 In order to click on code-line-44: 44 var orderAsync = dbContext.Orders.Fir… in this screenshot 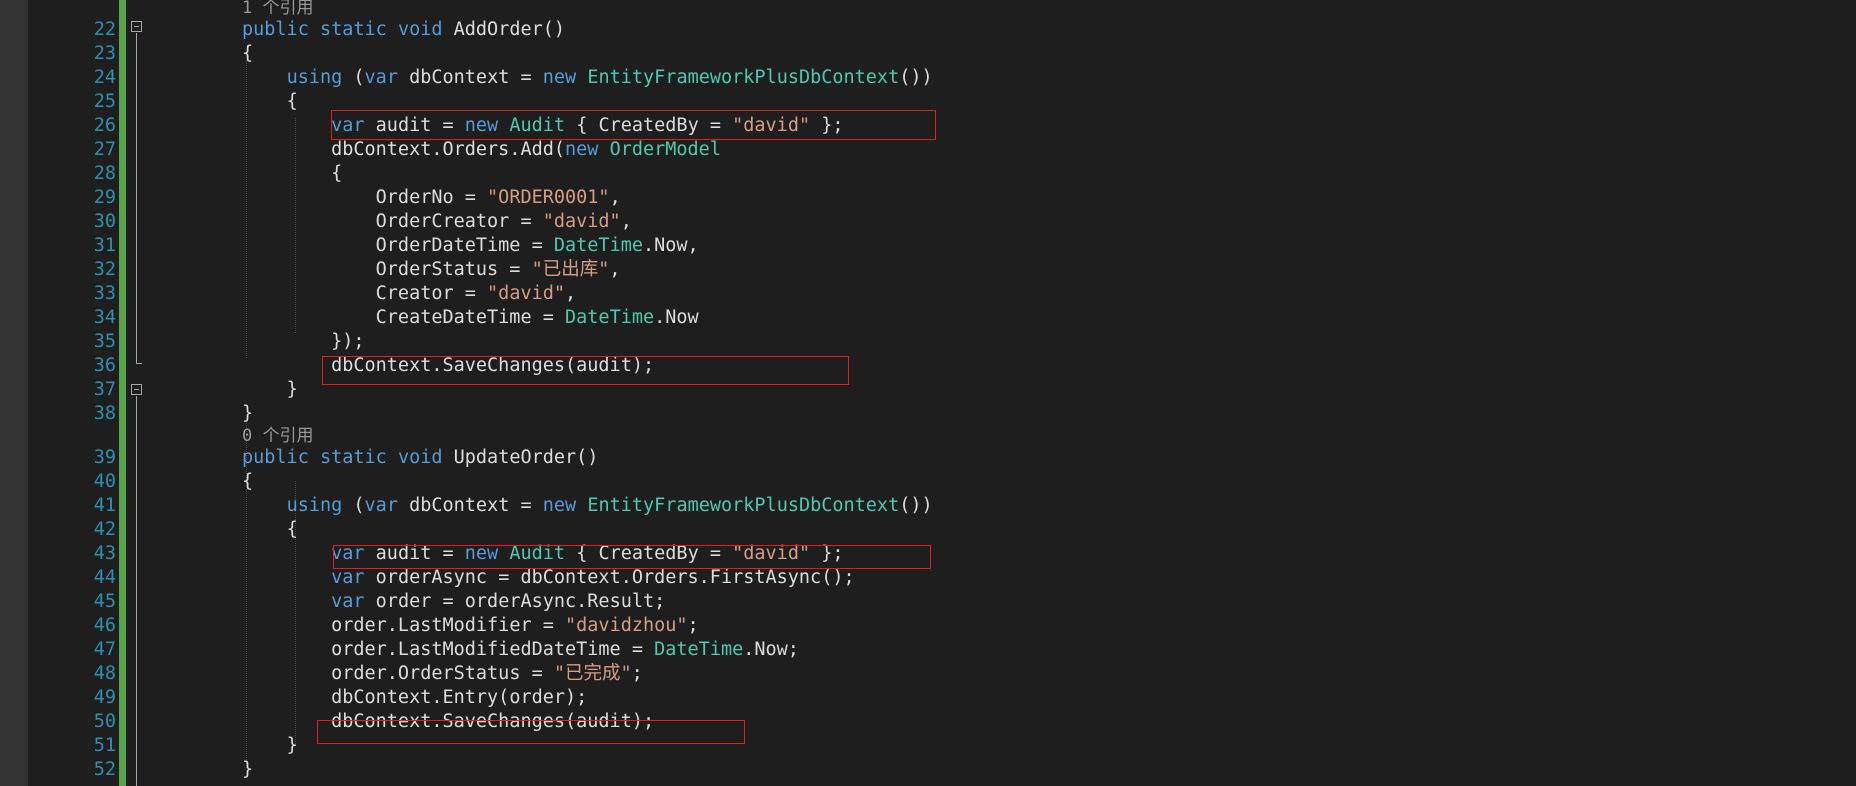, I will do `click(928, 578)`.